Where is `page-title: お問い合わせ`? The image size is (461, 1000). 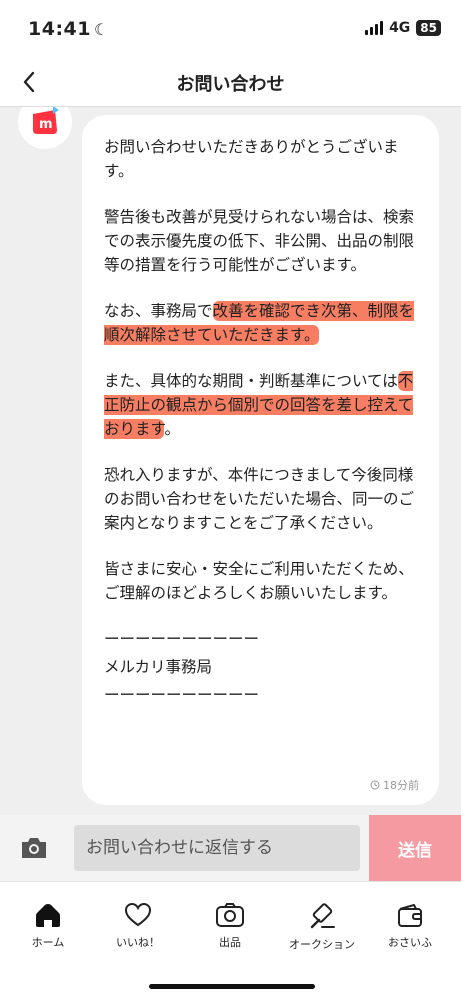 page-title: お問い合わせ is located at coordinates (230, 84).